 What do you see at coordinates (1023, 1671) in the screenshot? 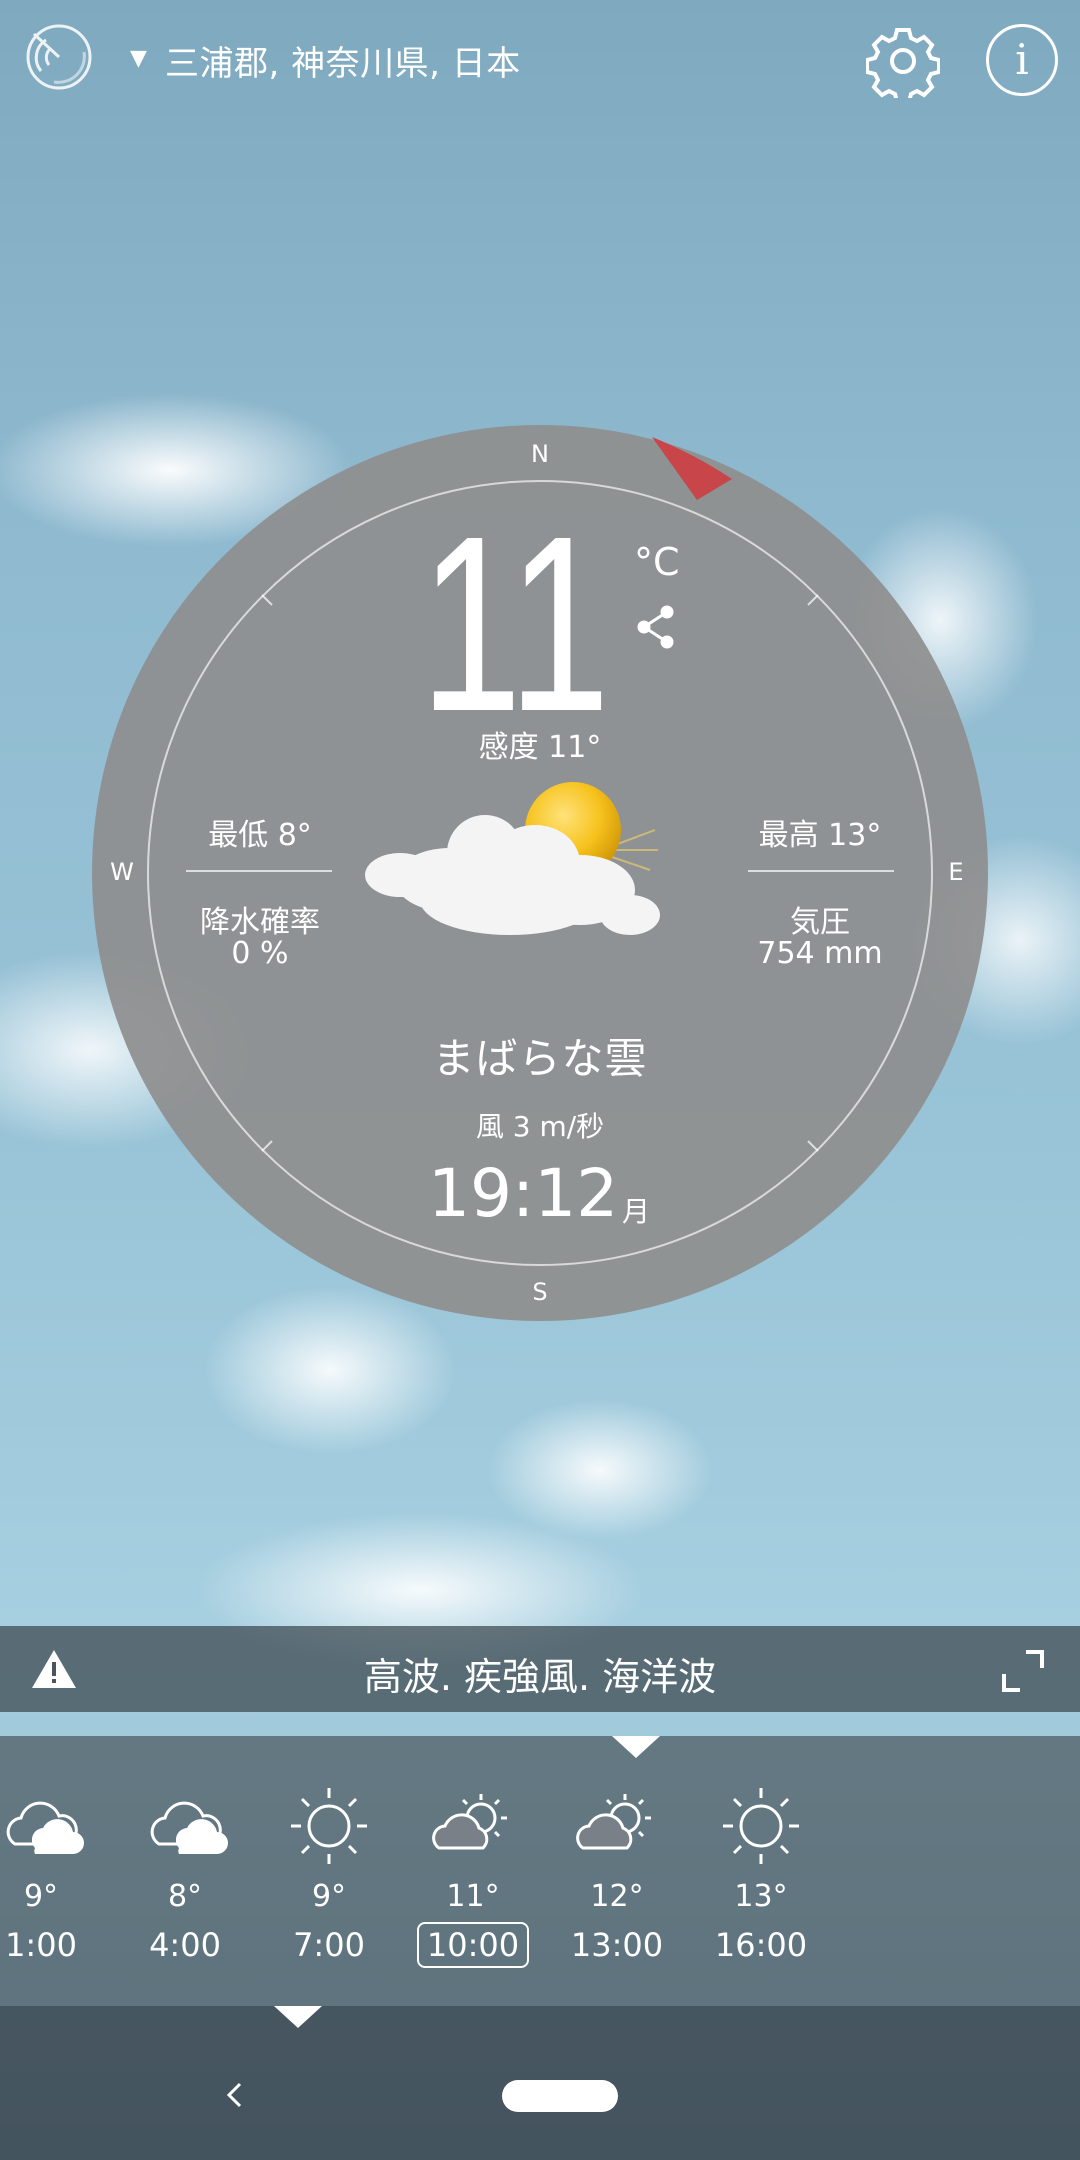
I see `expand-icon` at bounding box center [1023, 1671].